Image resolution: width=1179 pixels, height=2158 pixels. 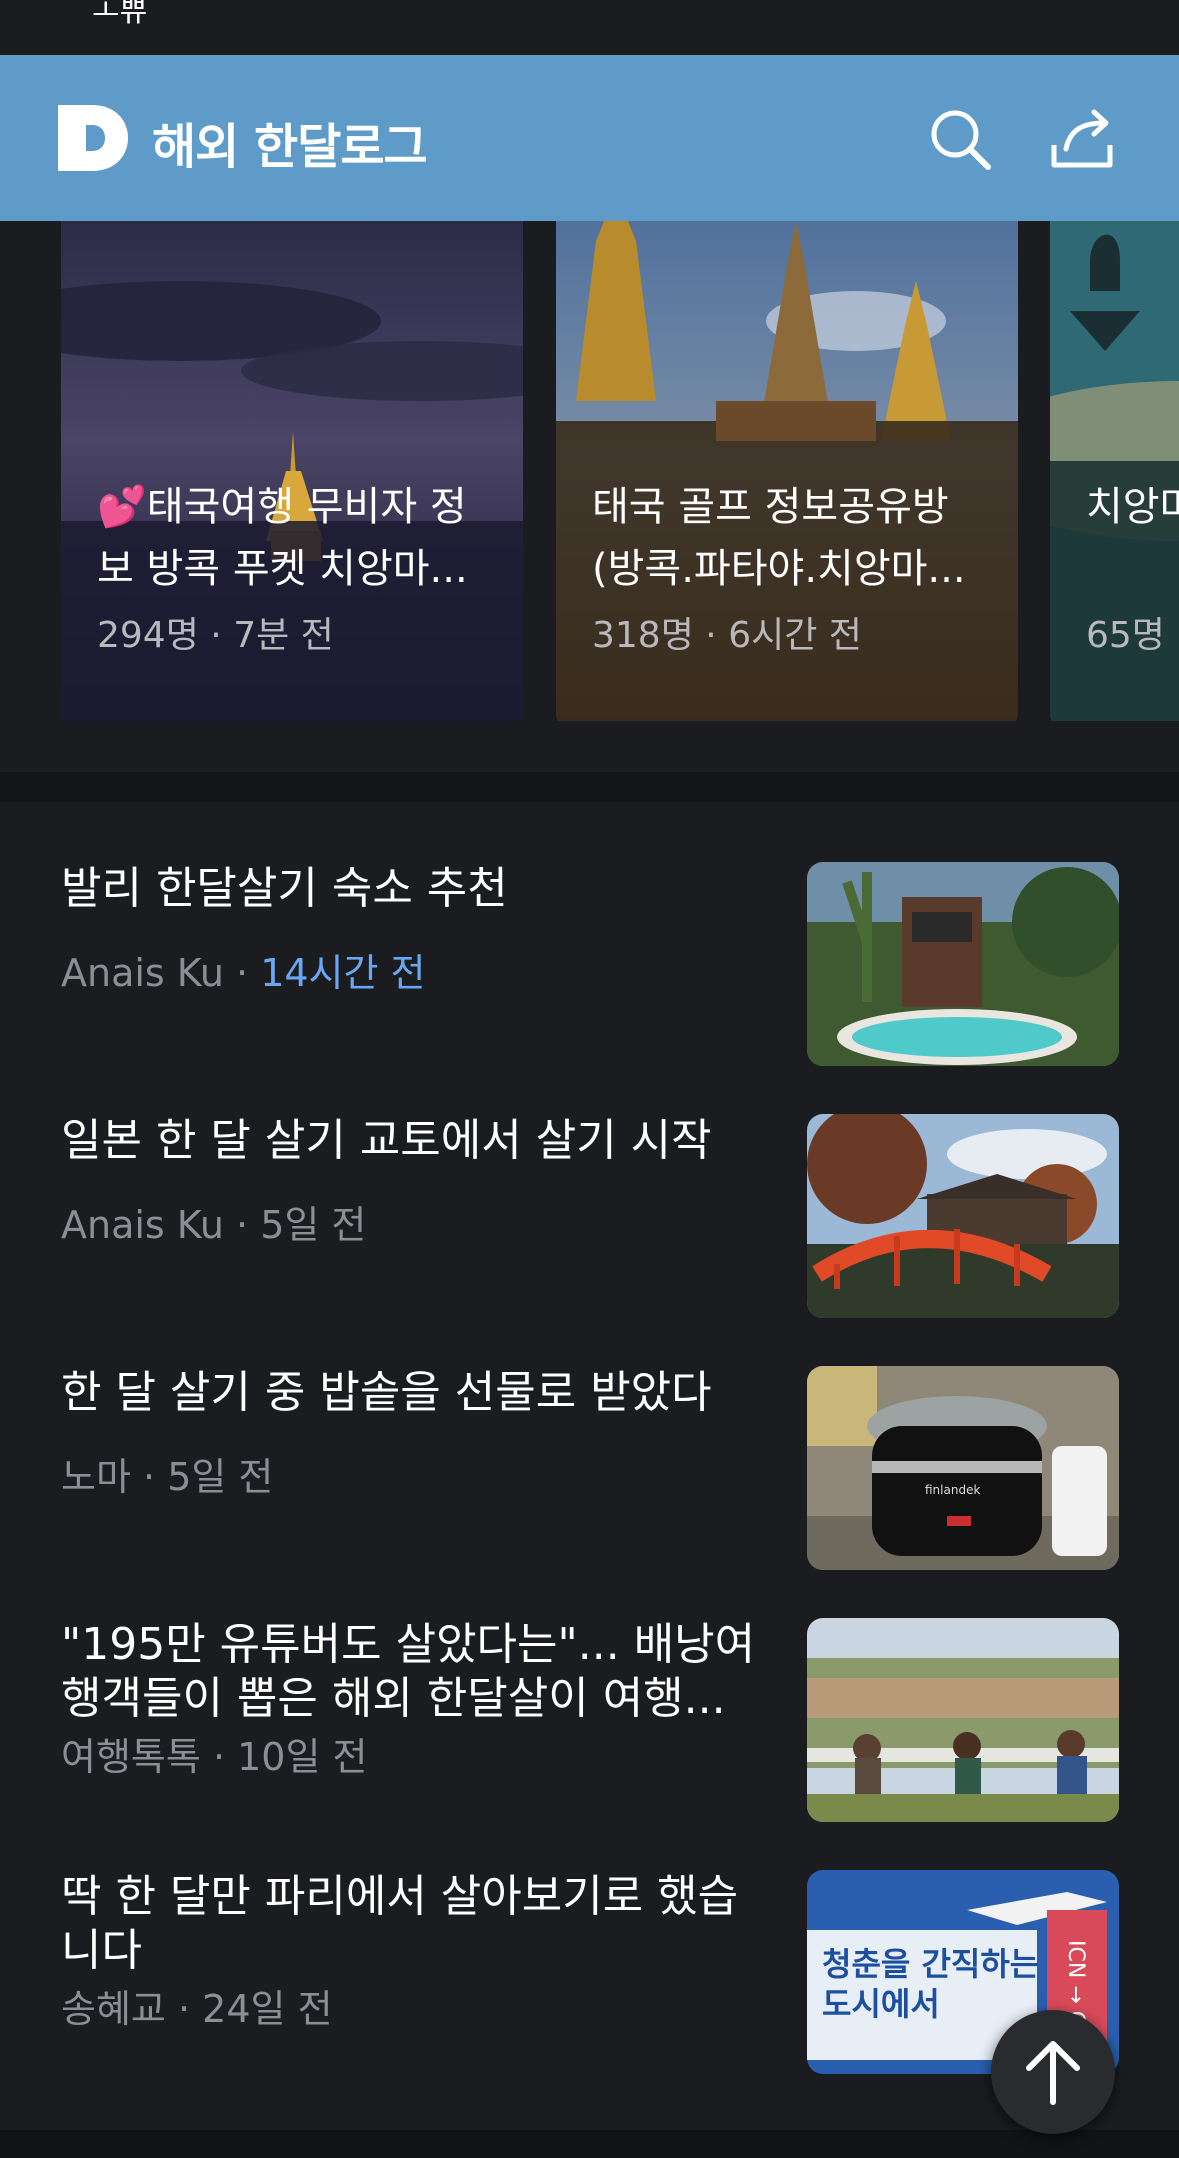 What do you see at coordinates (589, 27) in the screenshot?
I see `status-bar: ㅗ쀼` at bounding box center [589, 27].